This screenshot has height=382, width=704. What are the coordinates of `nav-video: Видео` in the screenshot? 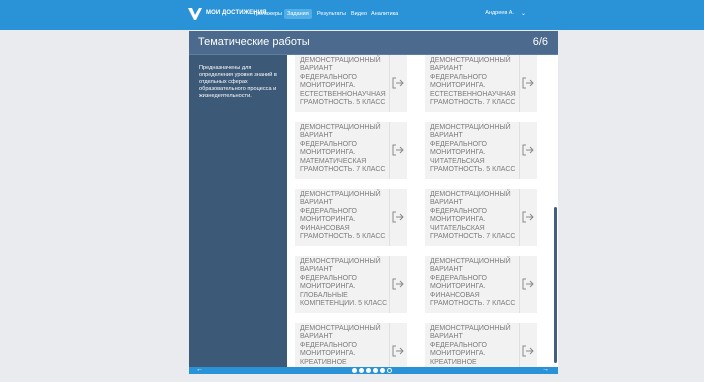 It's located at (359, 14).